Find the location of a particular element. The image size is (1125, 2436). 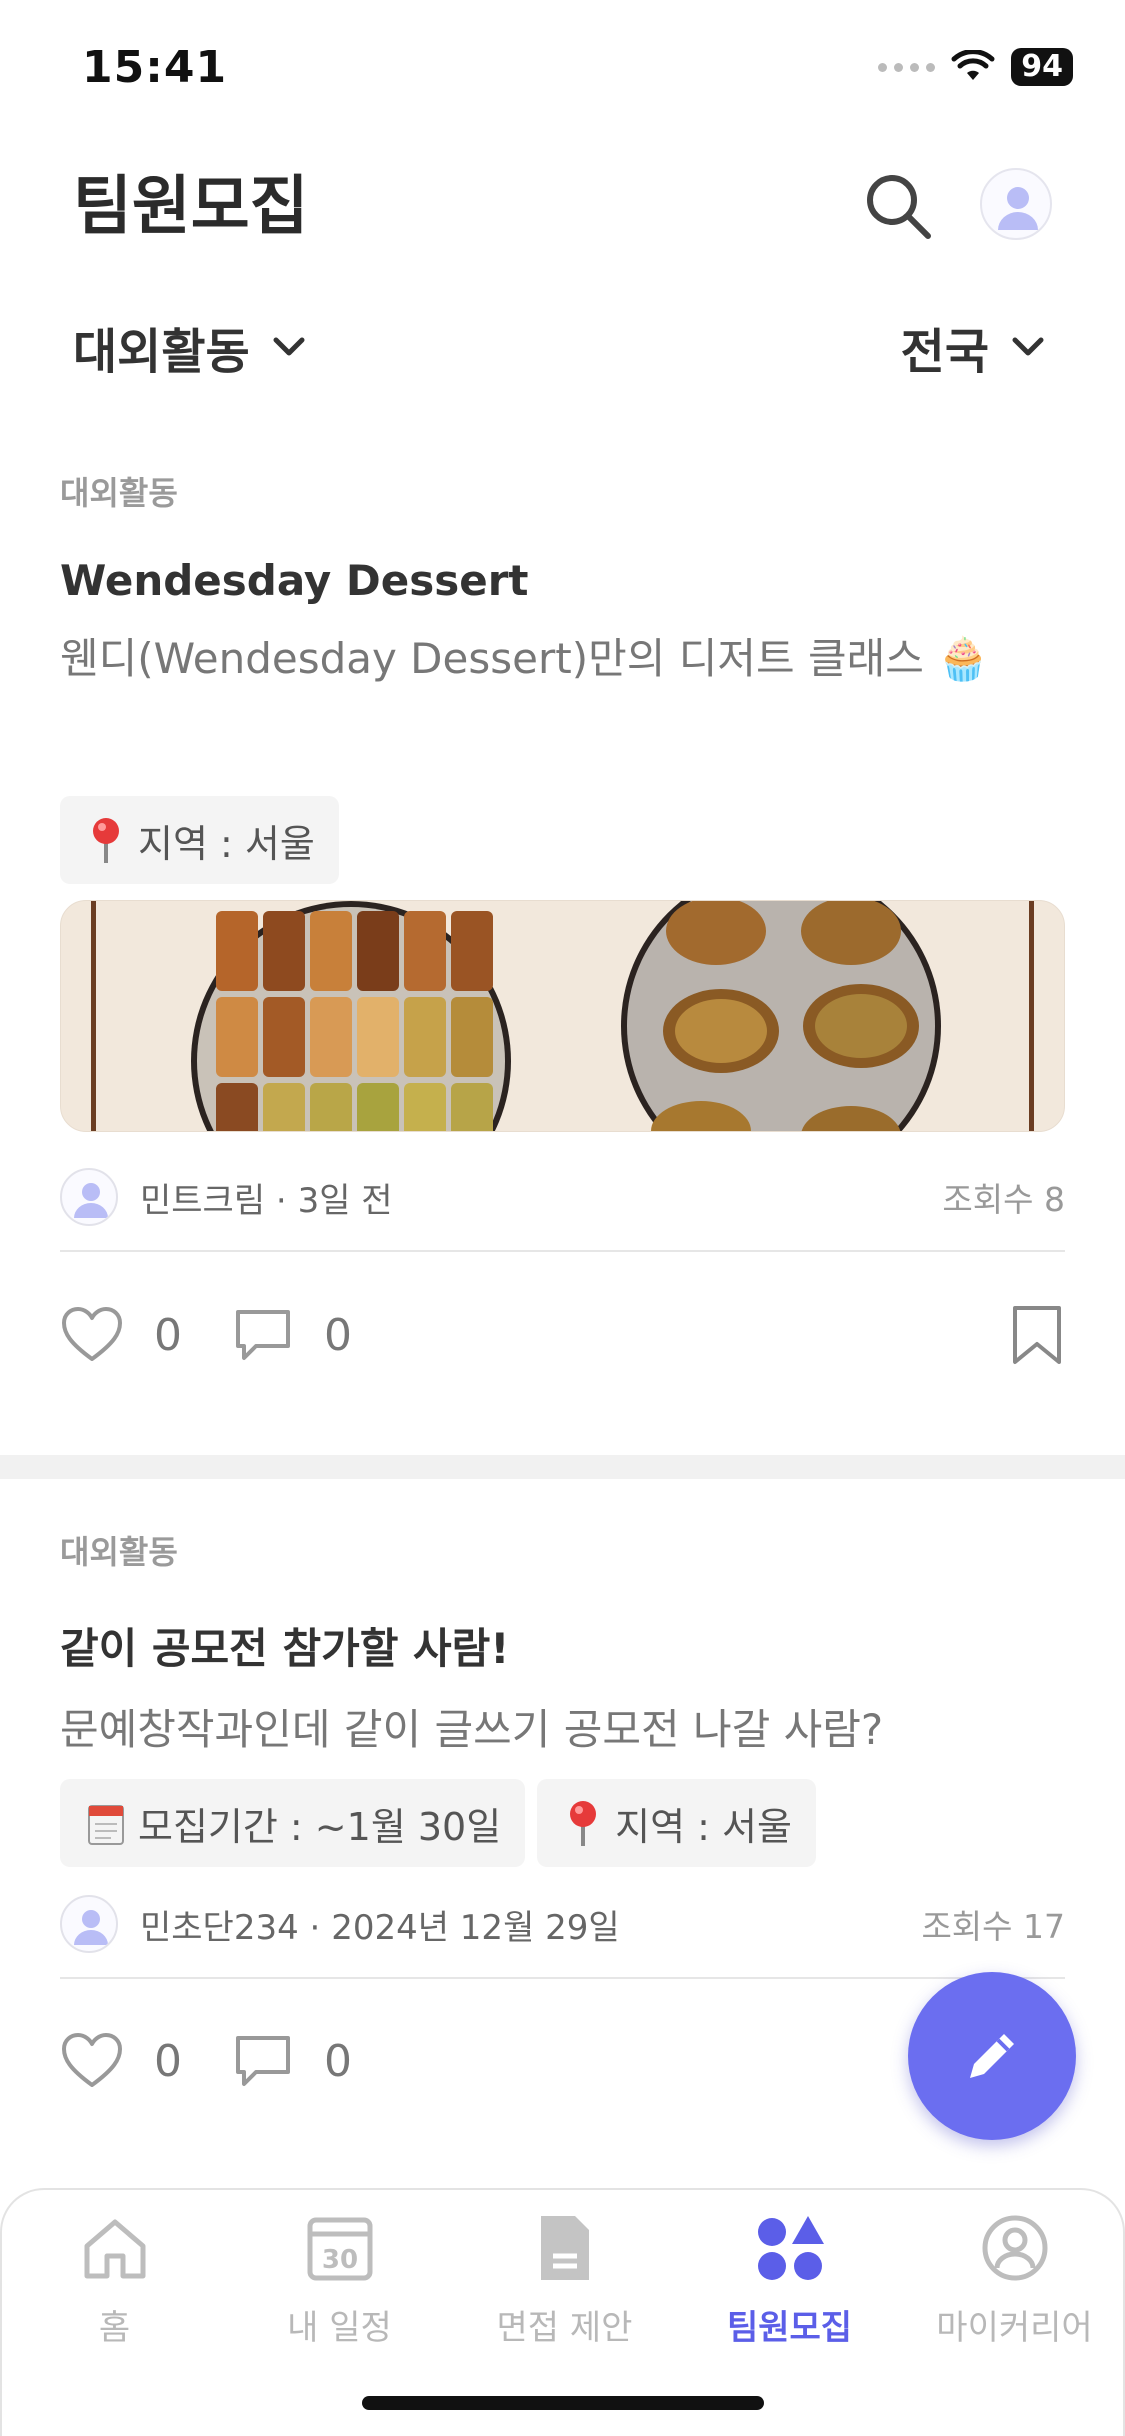

tab-label: 면접 제안 is located at coordinates (564, 2328).